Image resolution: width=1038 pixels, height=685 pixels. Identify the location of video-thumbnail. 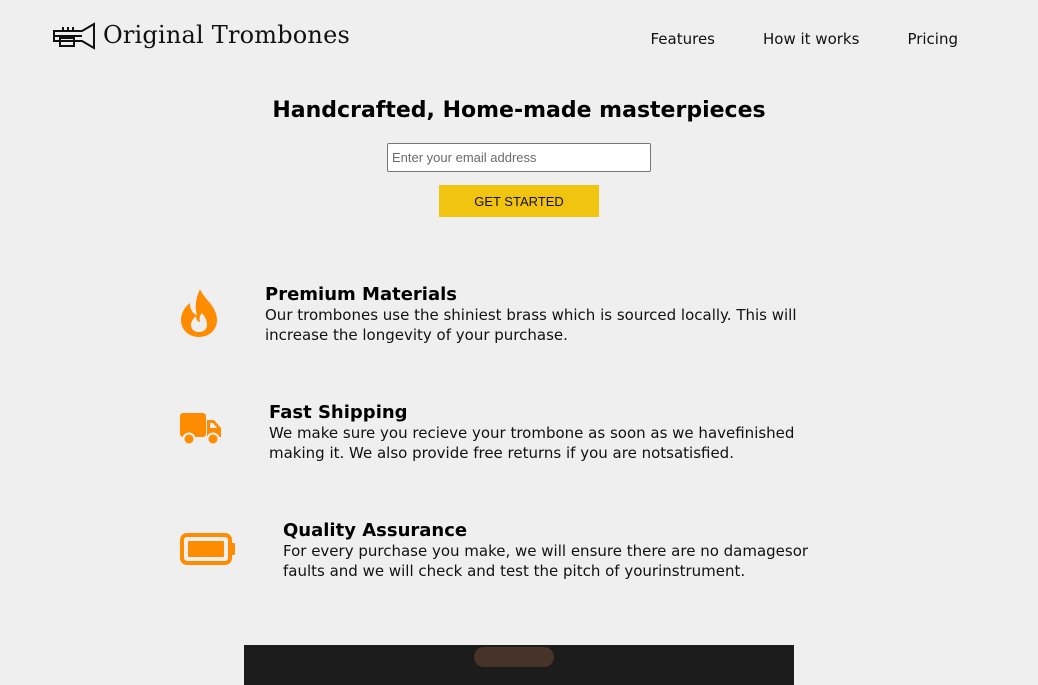
(514, 657).